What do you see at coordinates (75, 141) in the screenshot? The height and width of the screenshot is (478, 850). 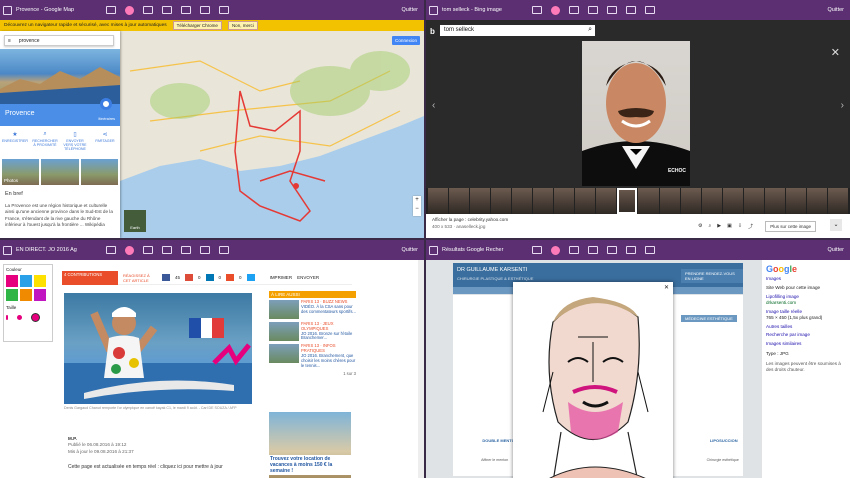 I see `send-to-phone-action: ▯ ENVOYER VERS VOTRE TÉLÉPHONE` at bounding box center [75, 141].